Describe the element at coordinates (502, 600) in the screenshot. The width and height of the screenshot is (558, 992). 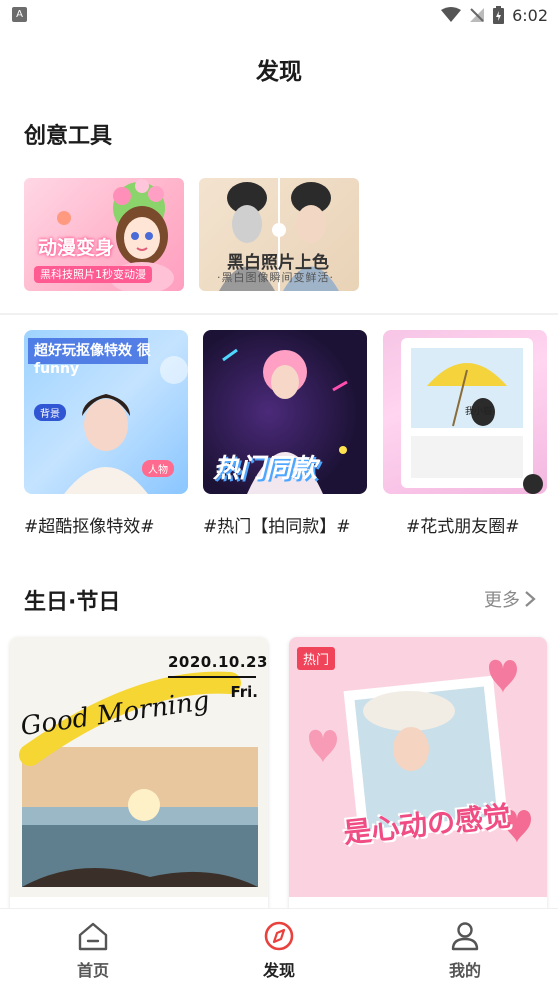
I see `more-link-label: 更多` at that location.